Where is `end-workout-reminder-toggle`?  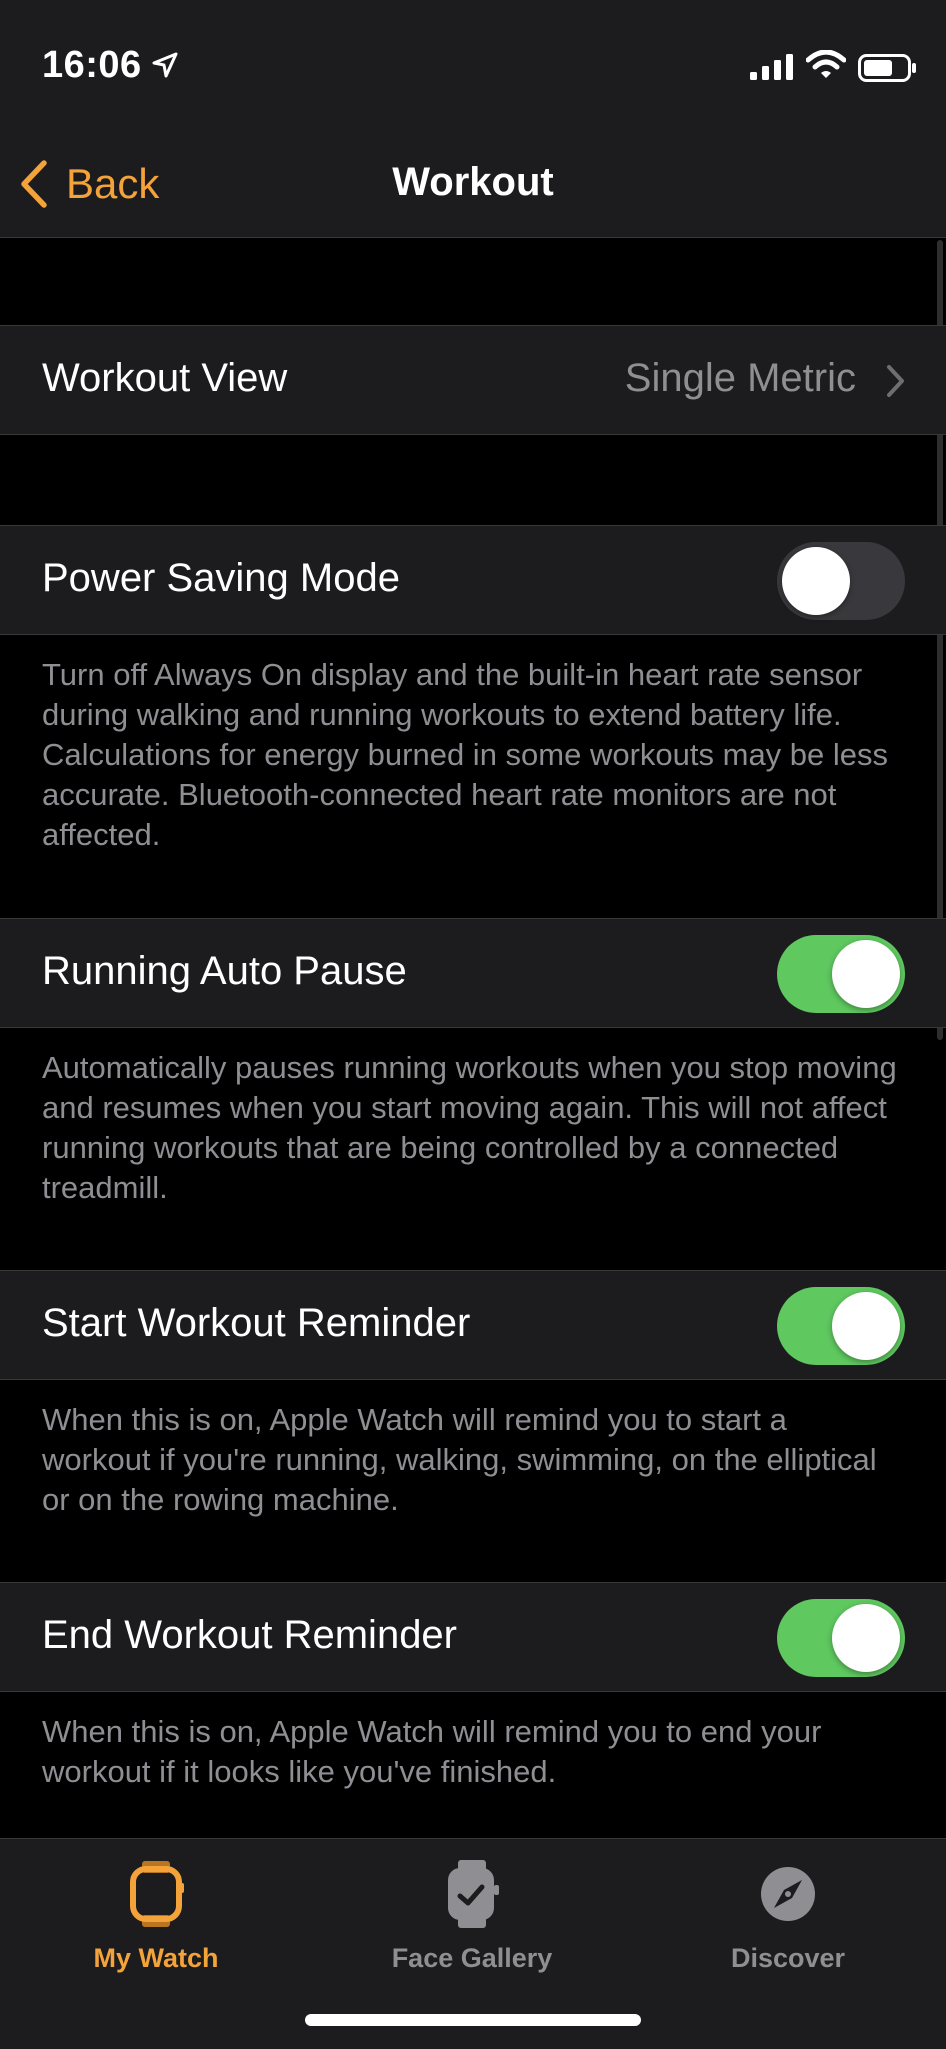 end-workout-reminder-toggle is located at coordinates (841, 1638).